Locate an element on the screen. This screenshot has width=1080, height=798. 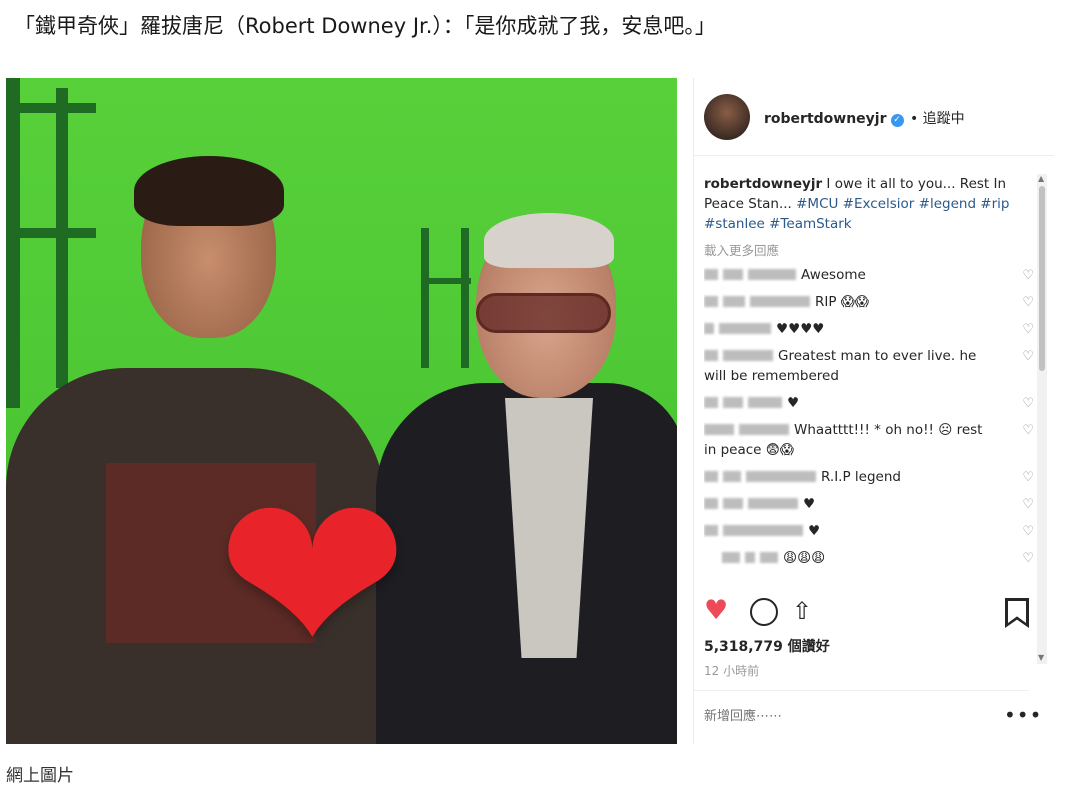
scroll-up-arrow-icon: ▲ is located at coordinates (1041, 178).